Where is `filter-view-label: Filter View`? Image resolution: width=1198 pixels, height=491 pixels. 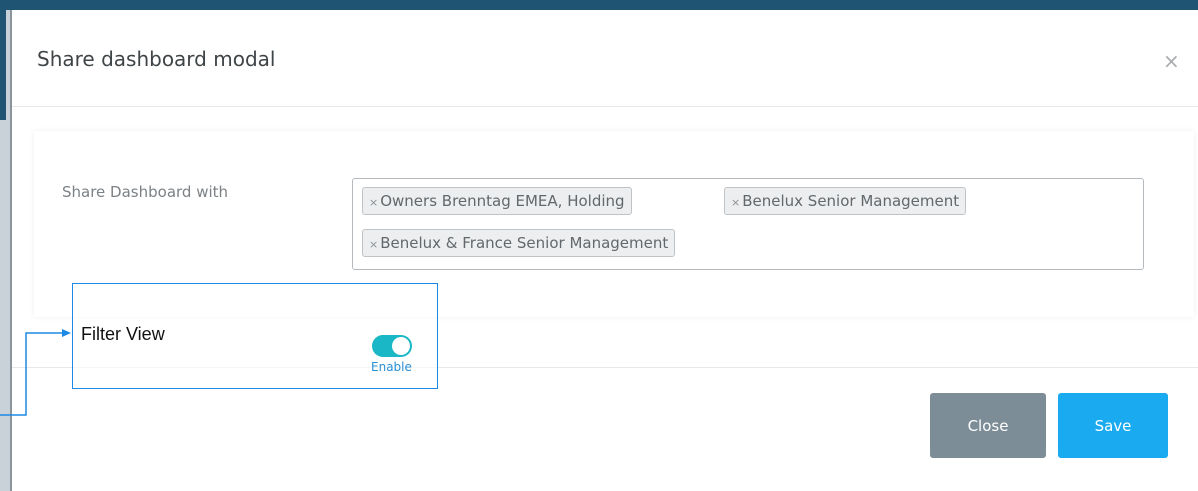 filter-view-label: Filter View is located at coordinates (123, 334).